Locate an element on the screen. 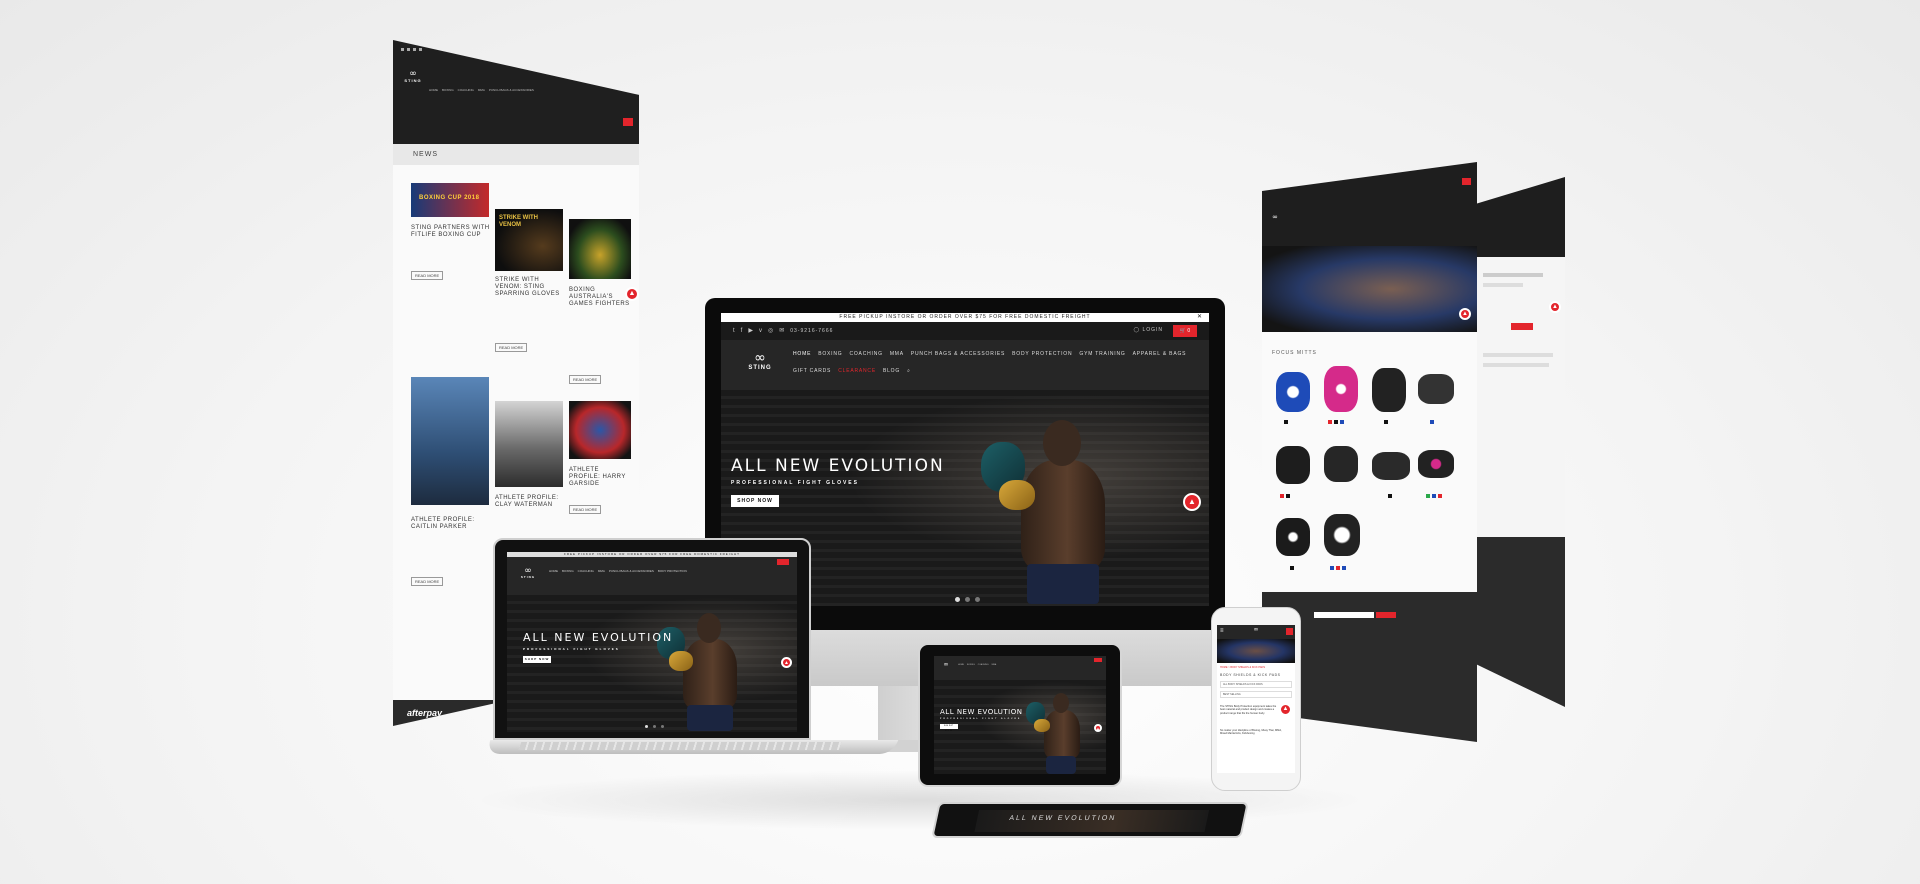  instagram-icon: ◎ is located at coordinates (770, 330).